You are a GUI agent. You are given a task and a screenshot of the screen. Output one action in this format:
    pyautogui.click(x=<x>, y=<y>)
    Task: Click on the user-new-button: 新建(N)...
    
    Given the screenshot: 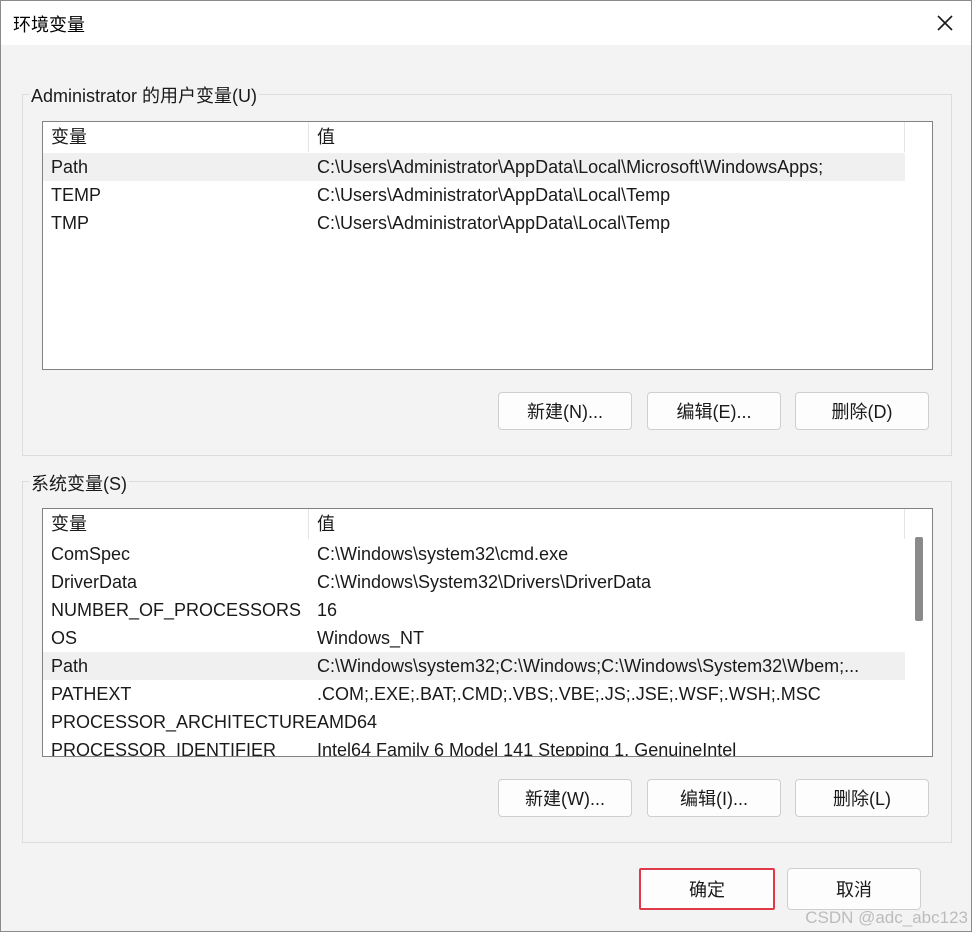 What is the action you would take?
    pyautogui.click(x=565, y=411)
    